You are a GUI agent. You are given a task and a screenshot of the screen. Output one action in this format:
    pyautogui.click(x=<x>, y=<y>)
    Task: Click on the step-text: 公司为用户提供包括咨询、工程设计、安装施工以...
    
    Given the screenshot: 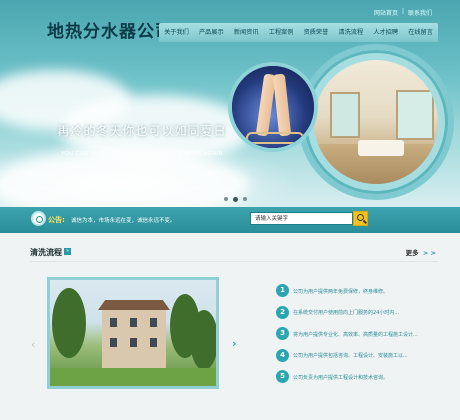 What is the action you would take?
    pyautogui.click(x=350, y=356)
    